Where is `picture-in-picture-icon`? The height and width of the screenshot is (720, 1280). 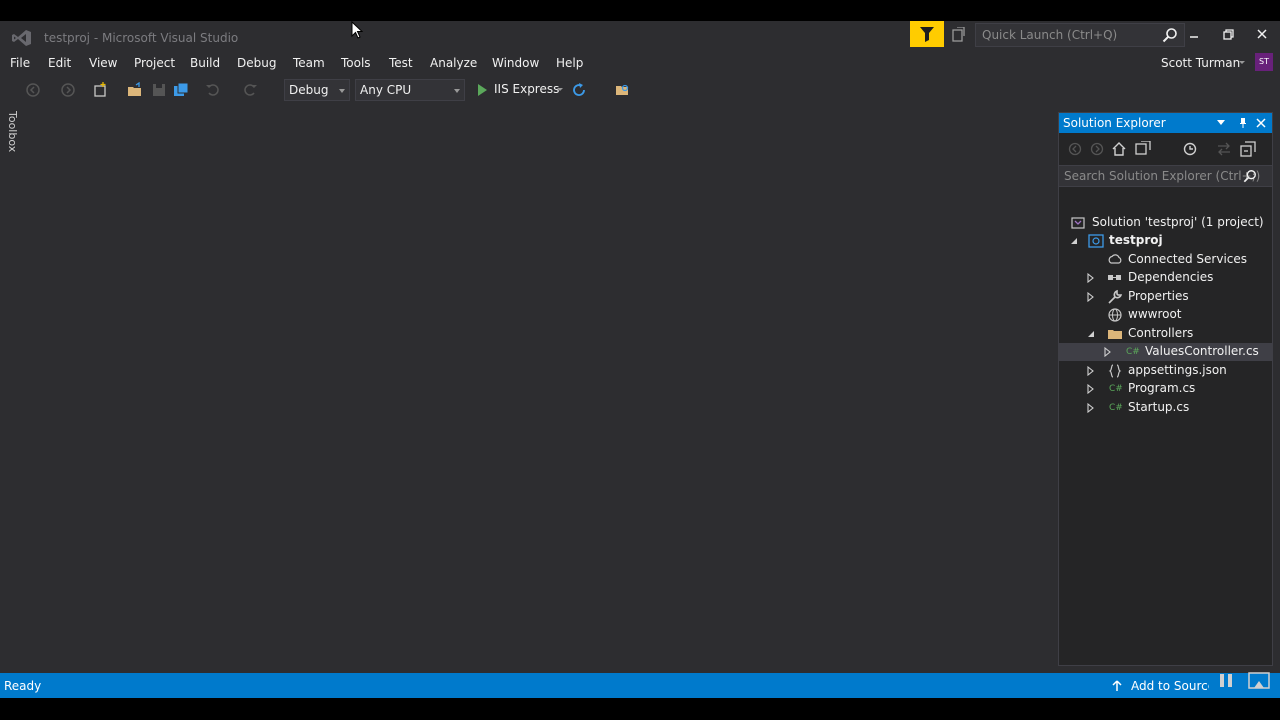 picture-in-picture-icon is located at coordinates (1259, 680).